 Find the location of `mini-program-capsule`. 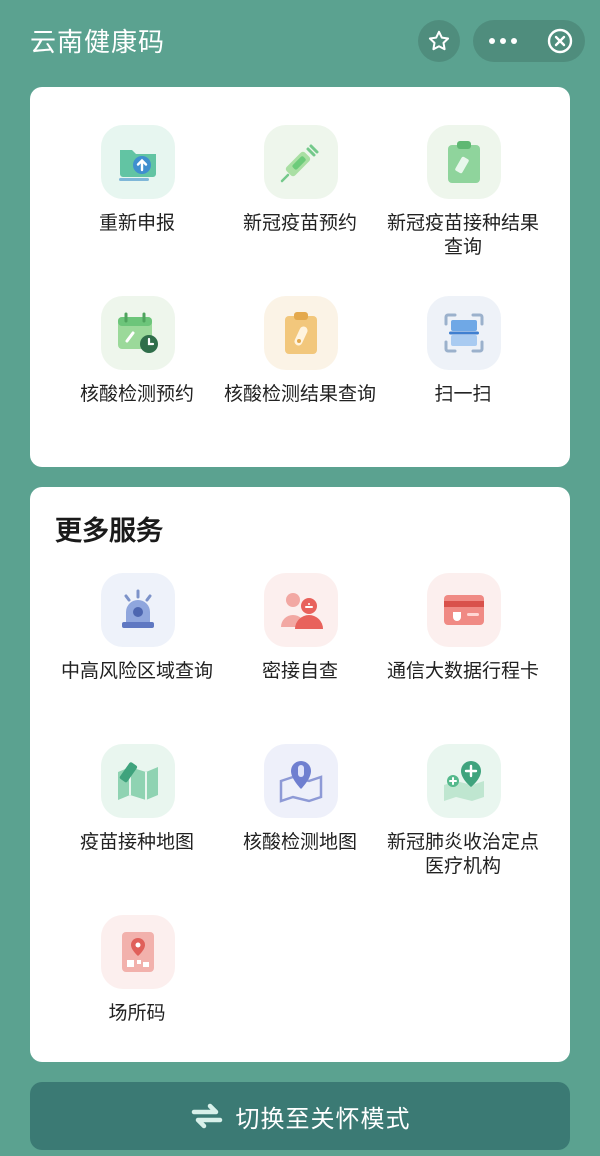

mini-program-capsule is located at coordinates (529, 41).